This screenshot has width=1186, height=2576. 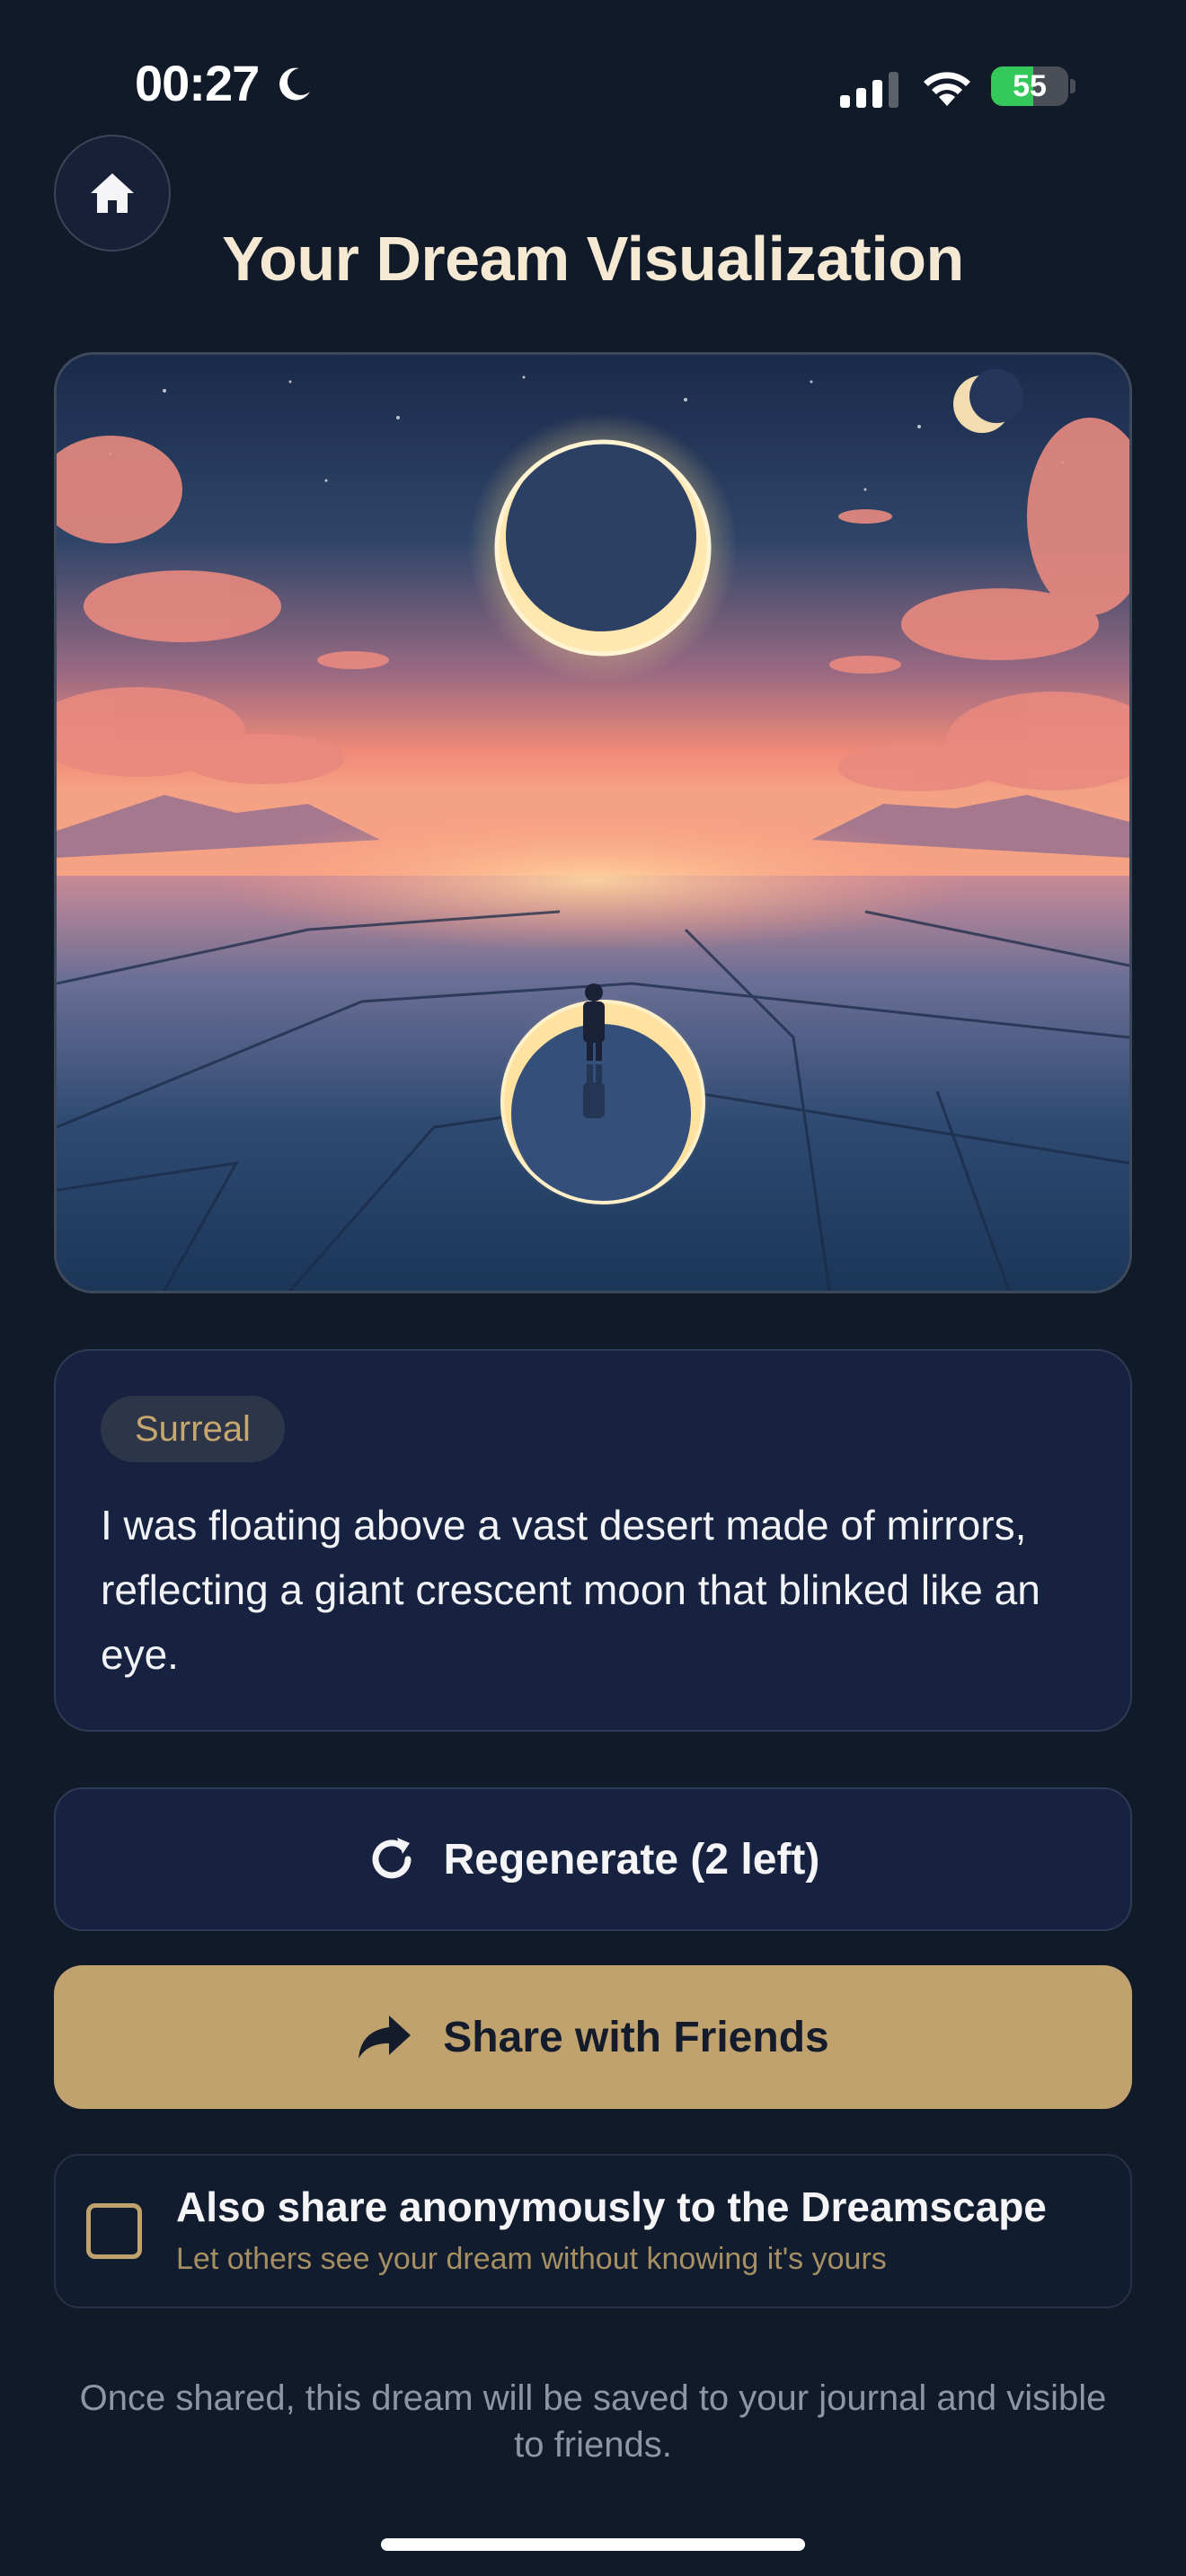 I want to click on anonymous-share-title: Also share anonymously to the Dreamscape, so click(x=611, y=2206).